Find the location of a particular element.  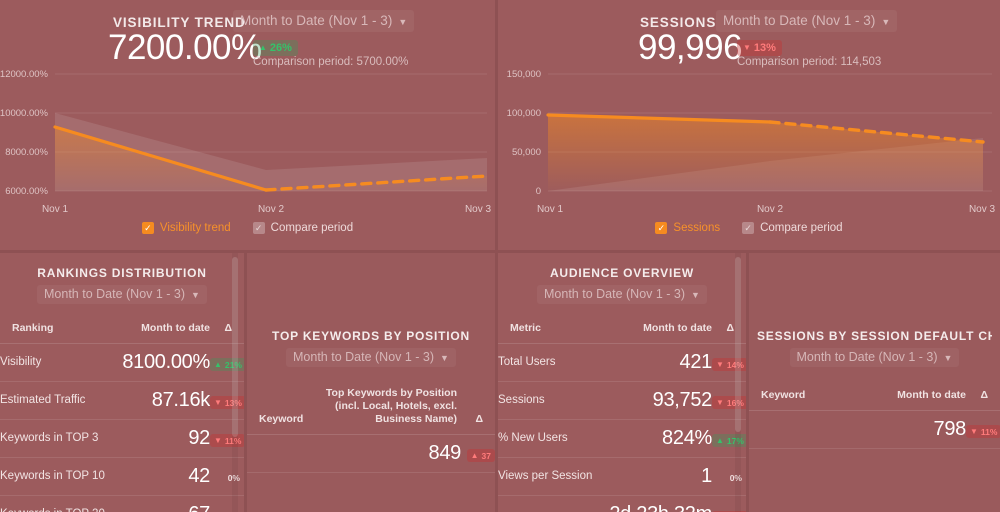

legend-item-sessions-compare: ✓ Compare period is located at coordinates (792, 228).